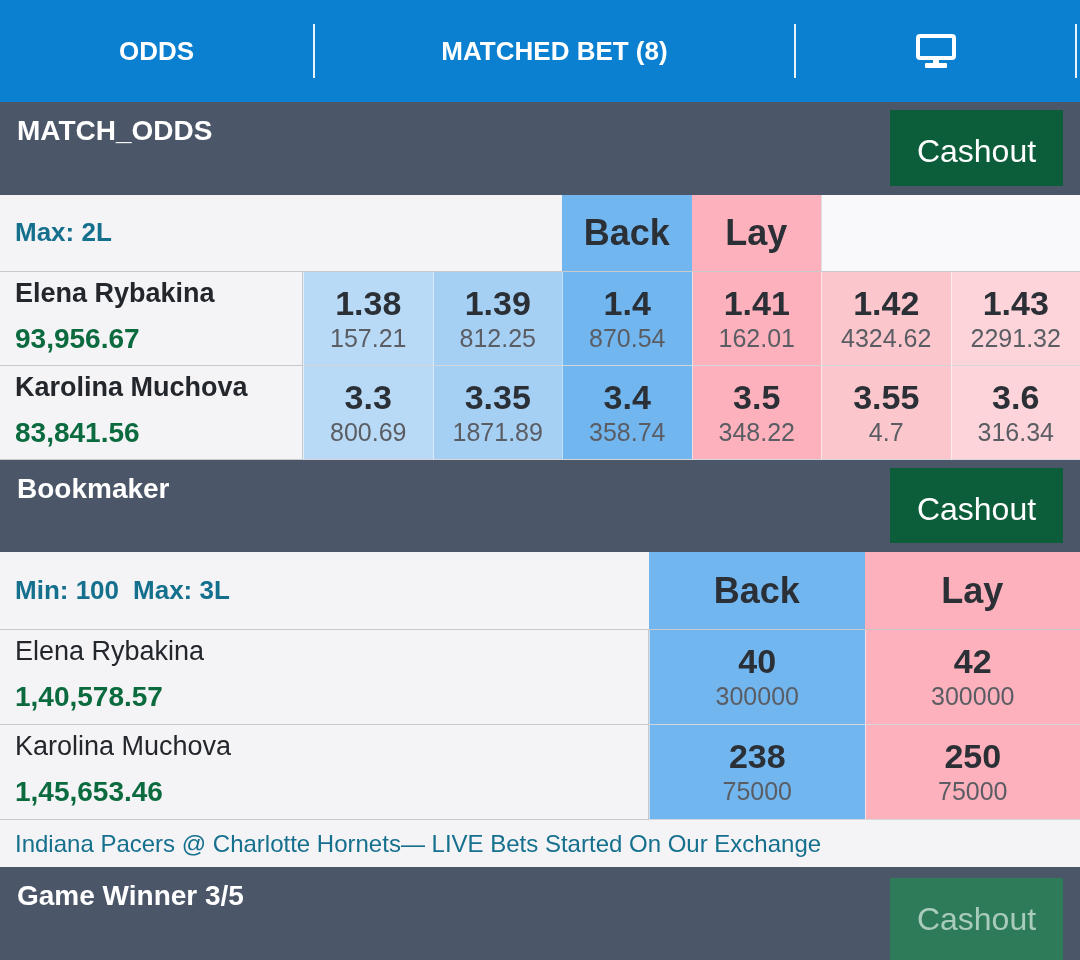 This screenshot has height=960, width=1080. Describe the element at coordinates (115, 131) in the screenshot. I see `market-title: MATCH_ODDS` at that location.